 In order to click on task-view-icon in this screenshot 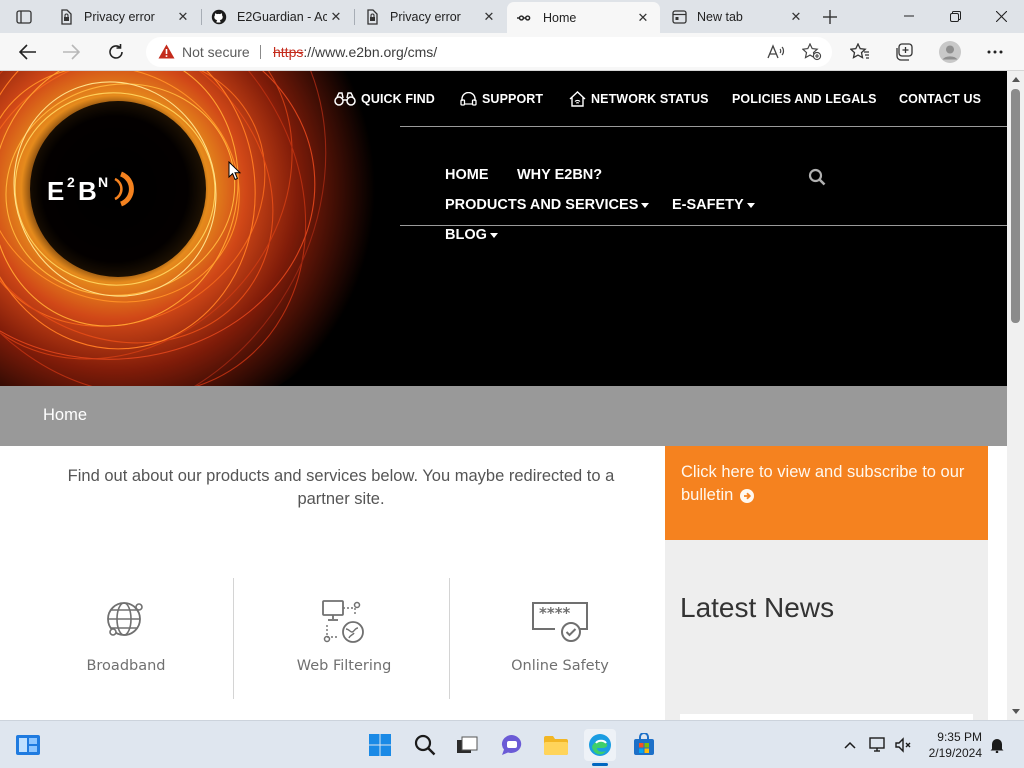, I will do `click(467, 744)`.